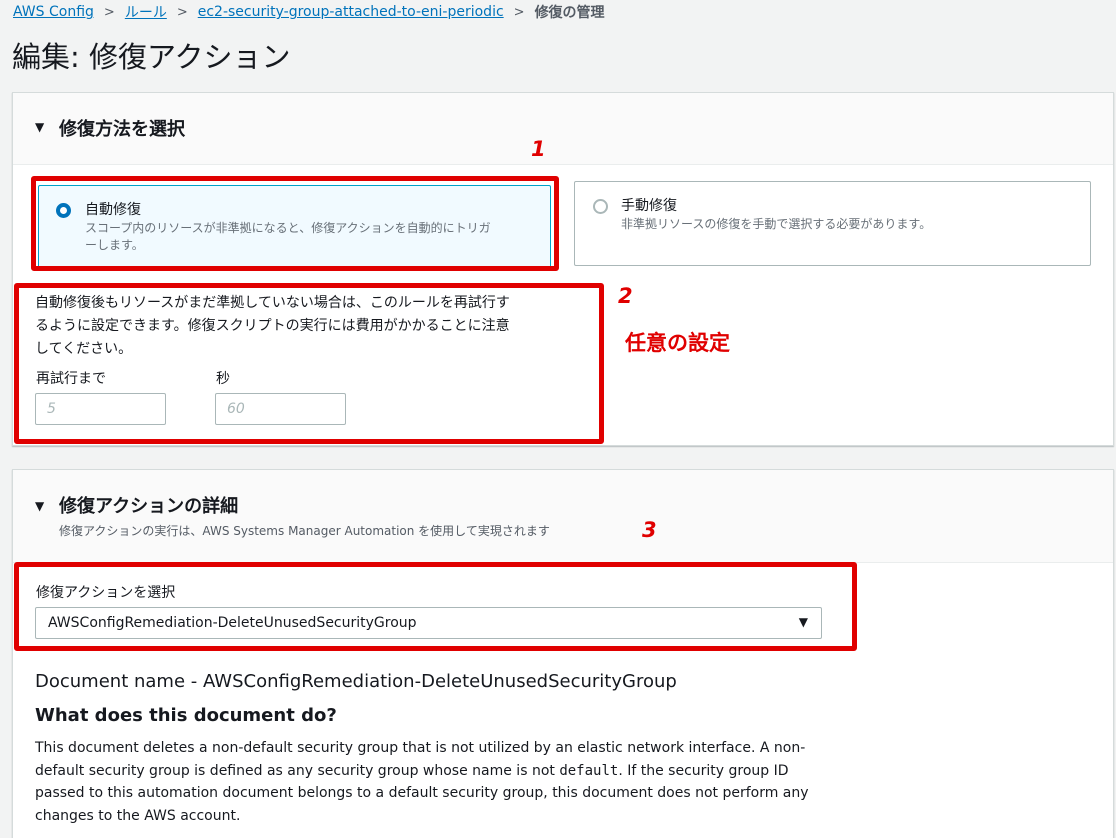 The image size is (1116, 838). What do you see at coordinates (649, 530) in the screenshot?
I see `annotation-number-3: 3` at bounding box center [649, 530].